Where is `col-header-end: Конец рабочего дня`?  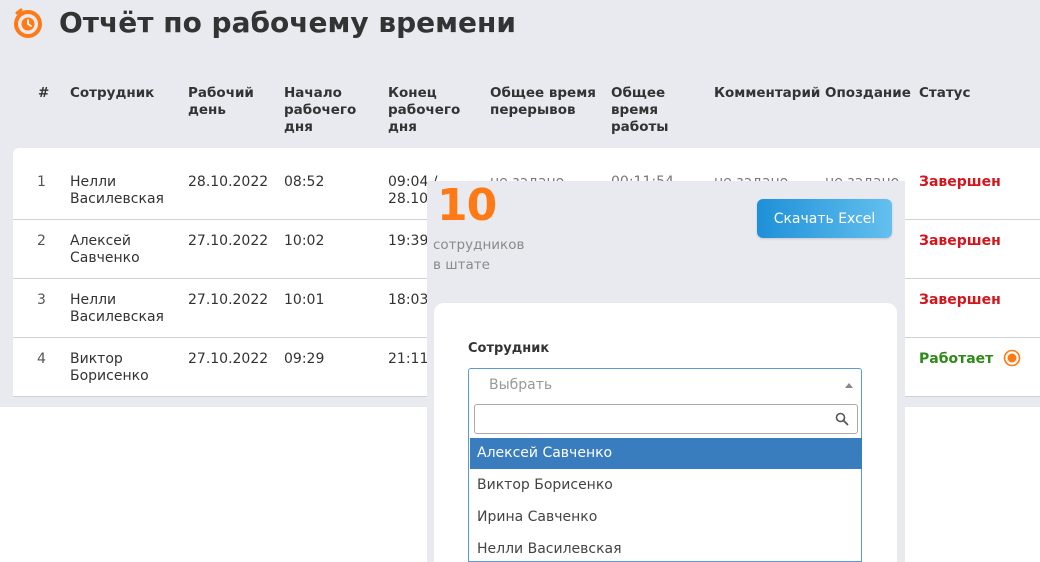 col-header-end: Конец рабочего дня is located at coordinates (424, 110).